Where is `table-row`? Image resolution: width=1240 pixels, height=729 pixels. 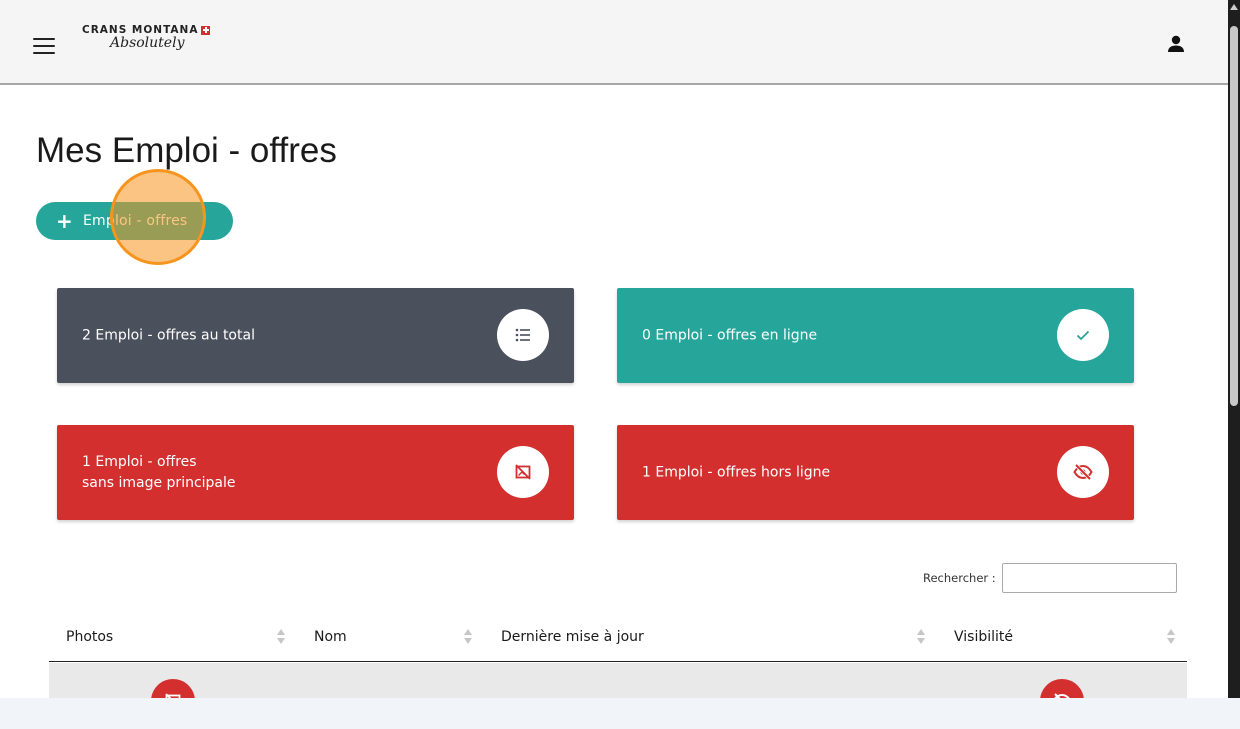
table-row is located at coordinates (618, 680).